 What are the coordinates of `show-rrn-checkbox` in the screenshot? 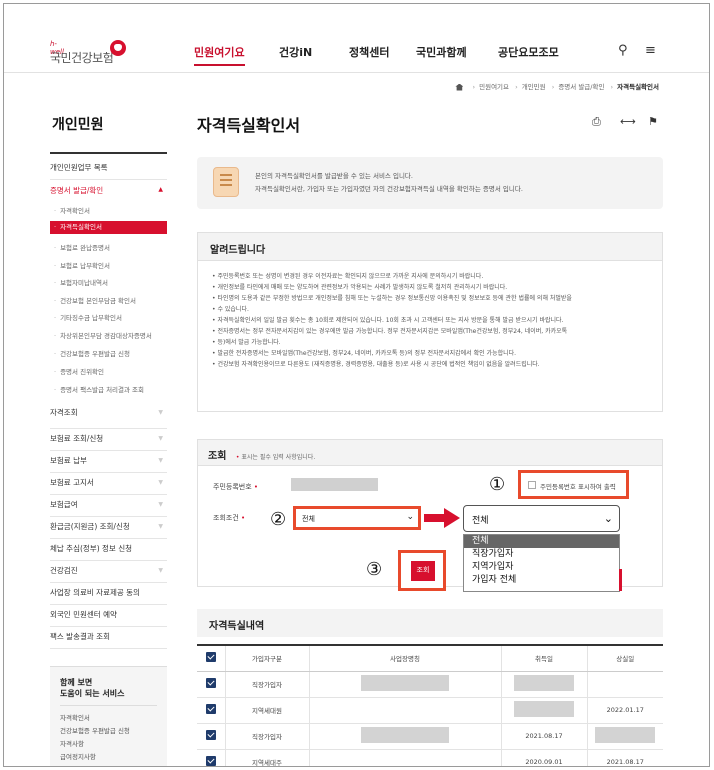 It's located at (532, 485).